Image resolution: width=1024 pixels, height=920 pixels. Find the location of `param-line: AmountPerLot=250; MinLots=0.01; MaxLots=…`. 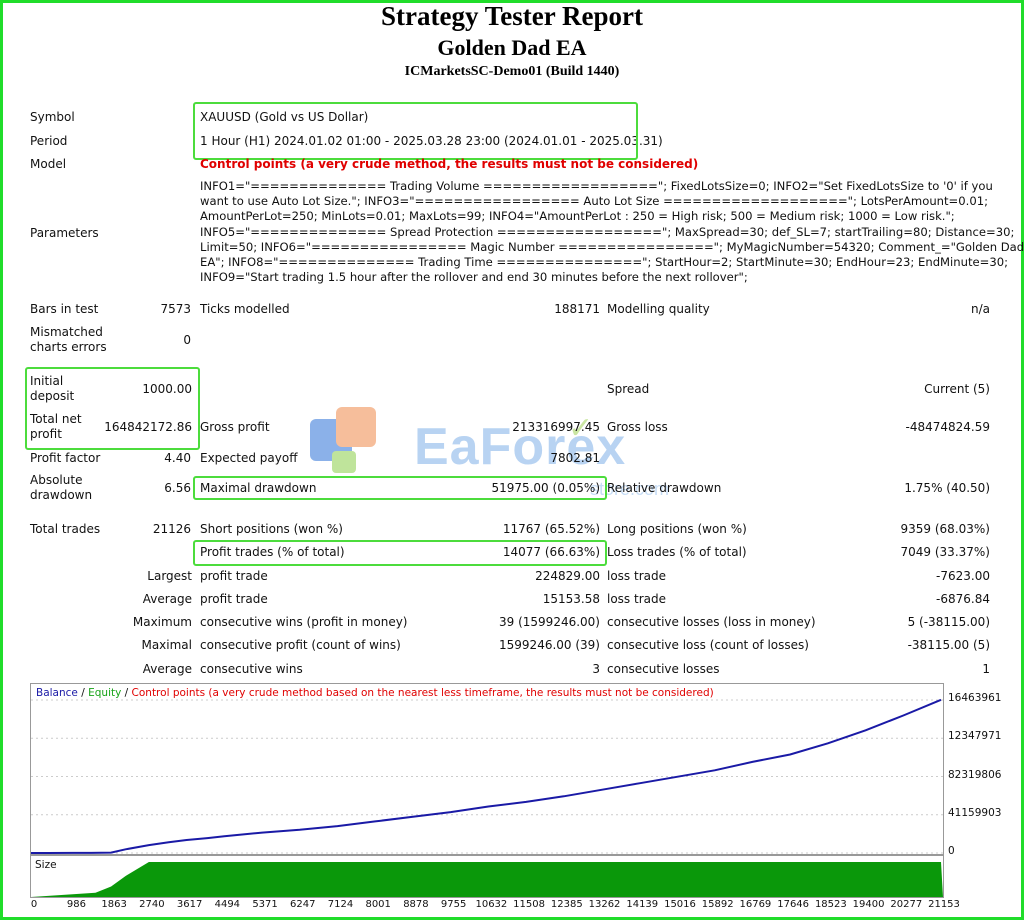

param-line: AmountPerLot=250; MinLots=0.01; MaxLots=… is located at coordinates (577, 216).